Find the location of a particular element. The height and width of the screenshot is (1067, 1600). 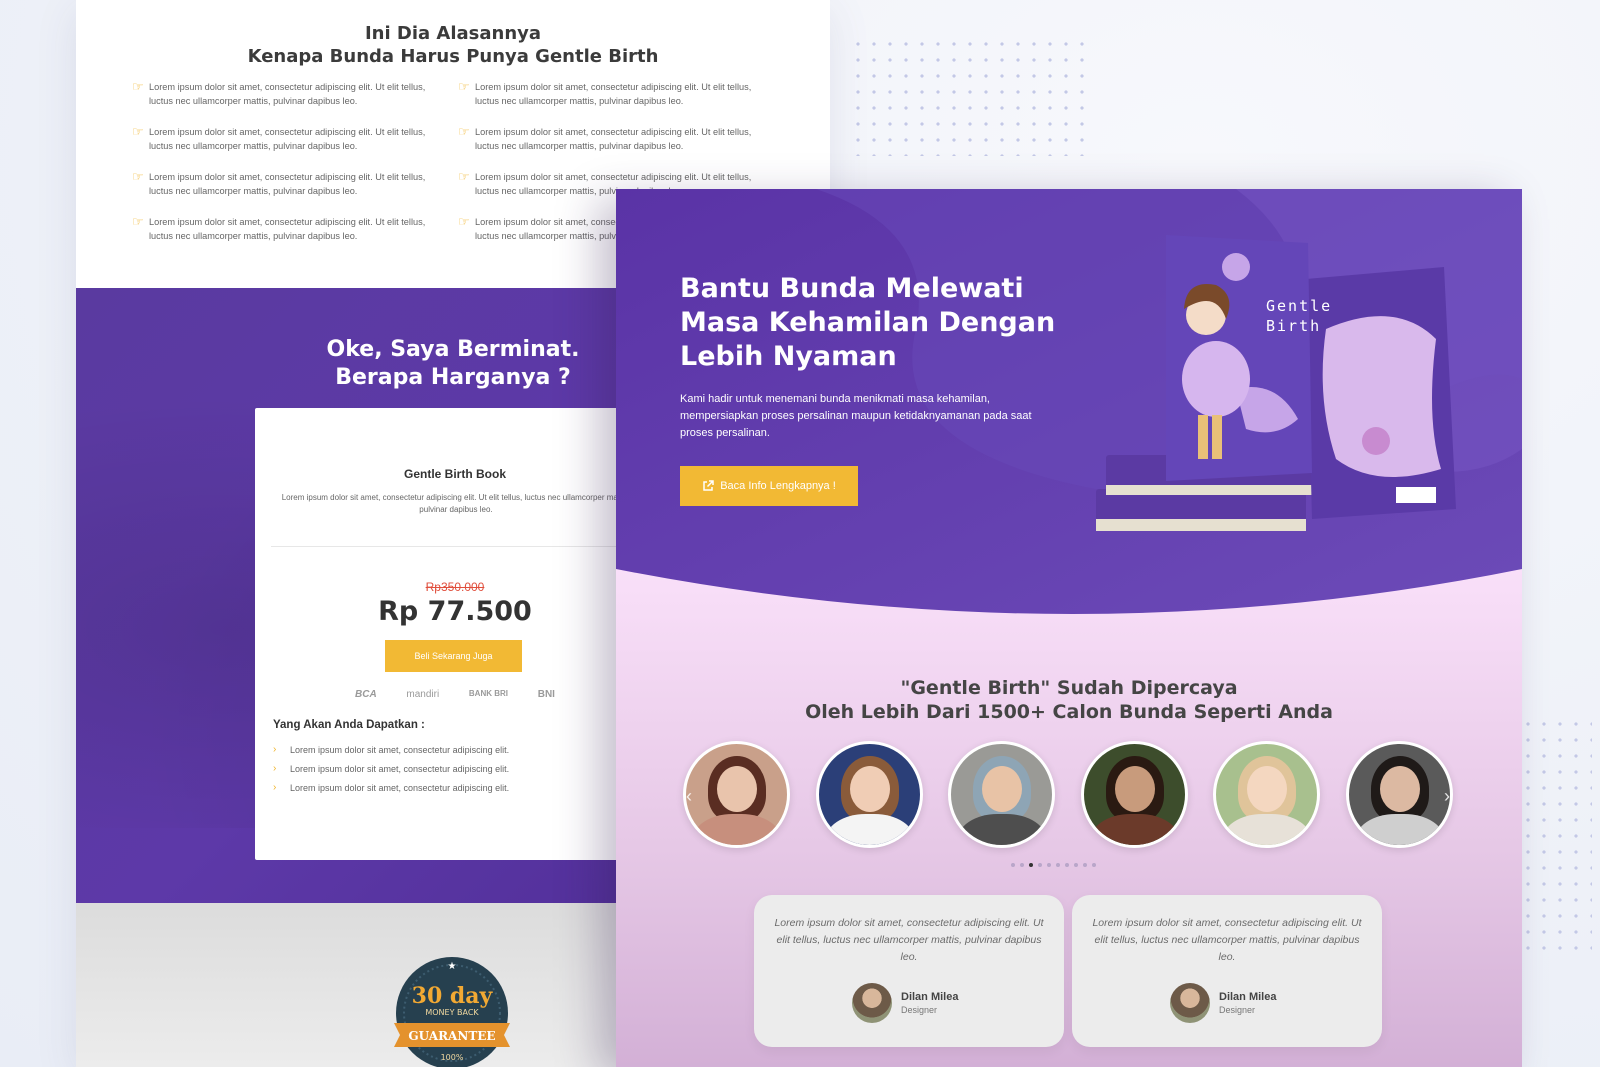

read-more-label: Baca Info Lengkapnya ! is located at coordinates (778, 486).